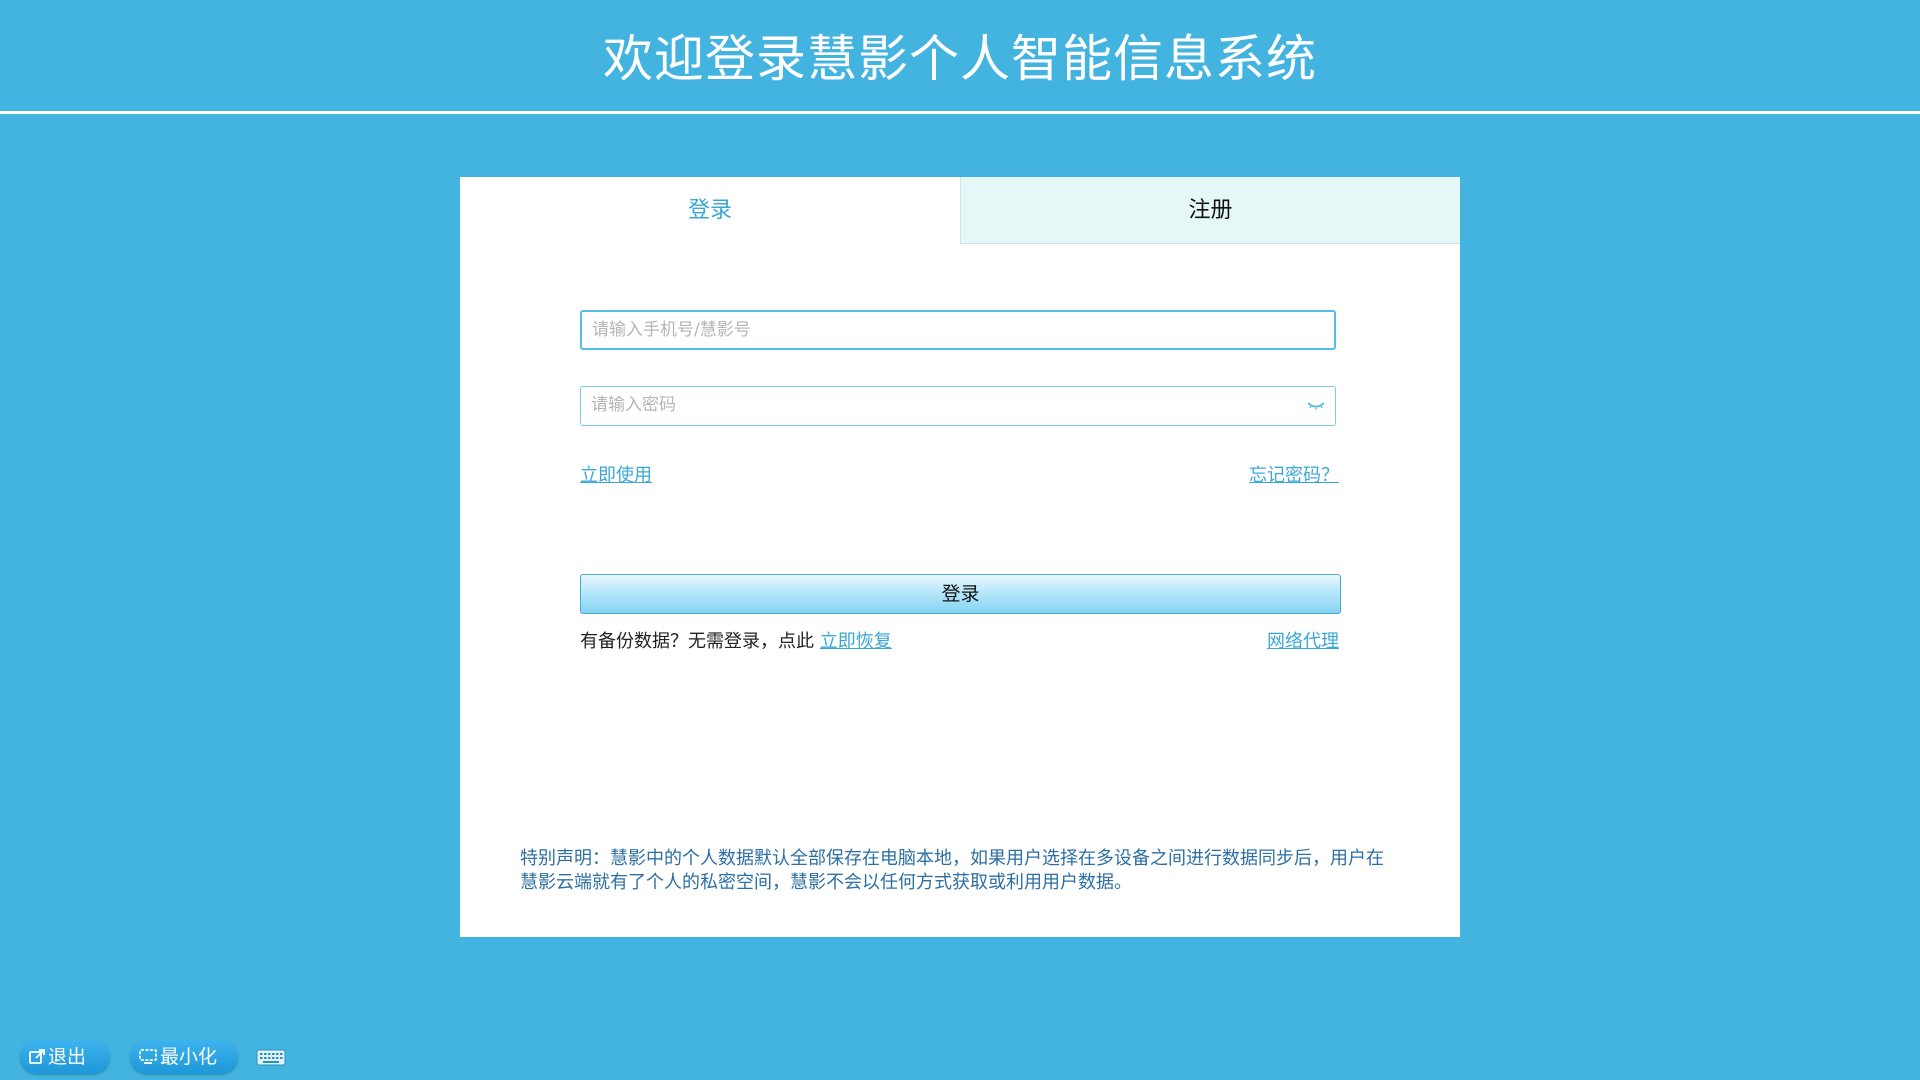 Image resolution: width=1920 pixels, height=1080 pixels. I want to click on exit-label: 退出, so click(67, 1057).